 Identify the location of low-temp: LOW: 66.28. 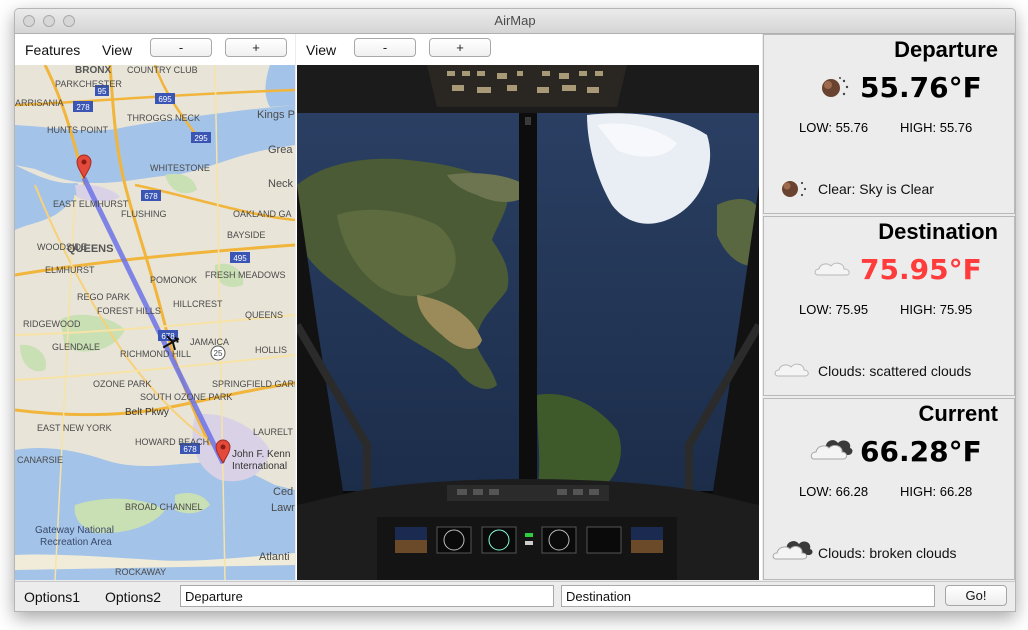
(834, 491).